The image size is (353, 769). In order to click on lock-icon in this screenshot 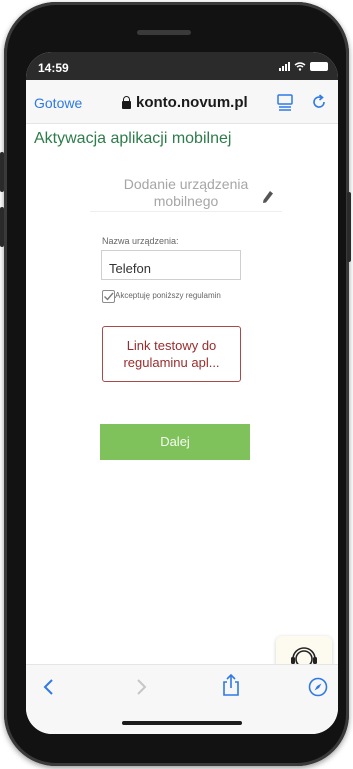, I will do `click(126, 102)`.